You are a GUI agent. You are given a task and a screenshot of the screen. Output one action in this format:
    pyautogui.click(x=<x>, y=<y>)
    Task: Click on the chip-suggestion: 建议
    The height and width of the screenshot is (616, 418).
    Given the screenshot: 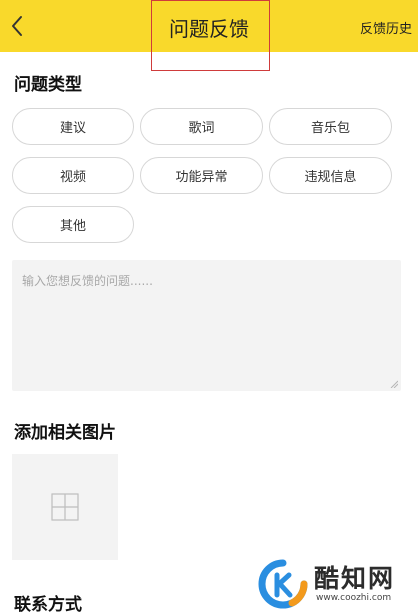 What is the action you would take?
    pyautogui.click(x=73, y=126)
    